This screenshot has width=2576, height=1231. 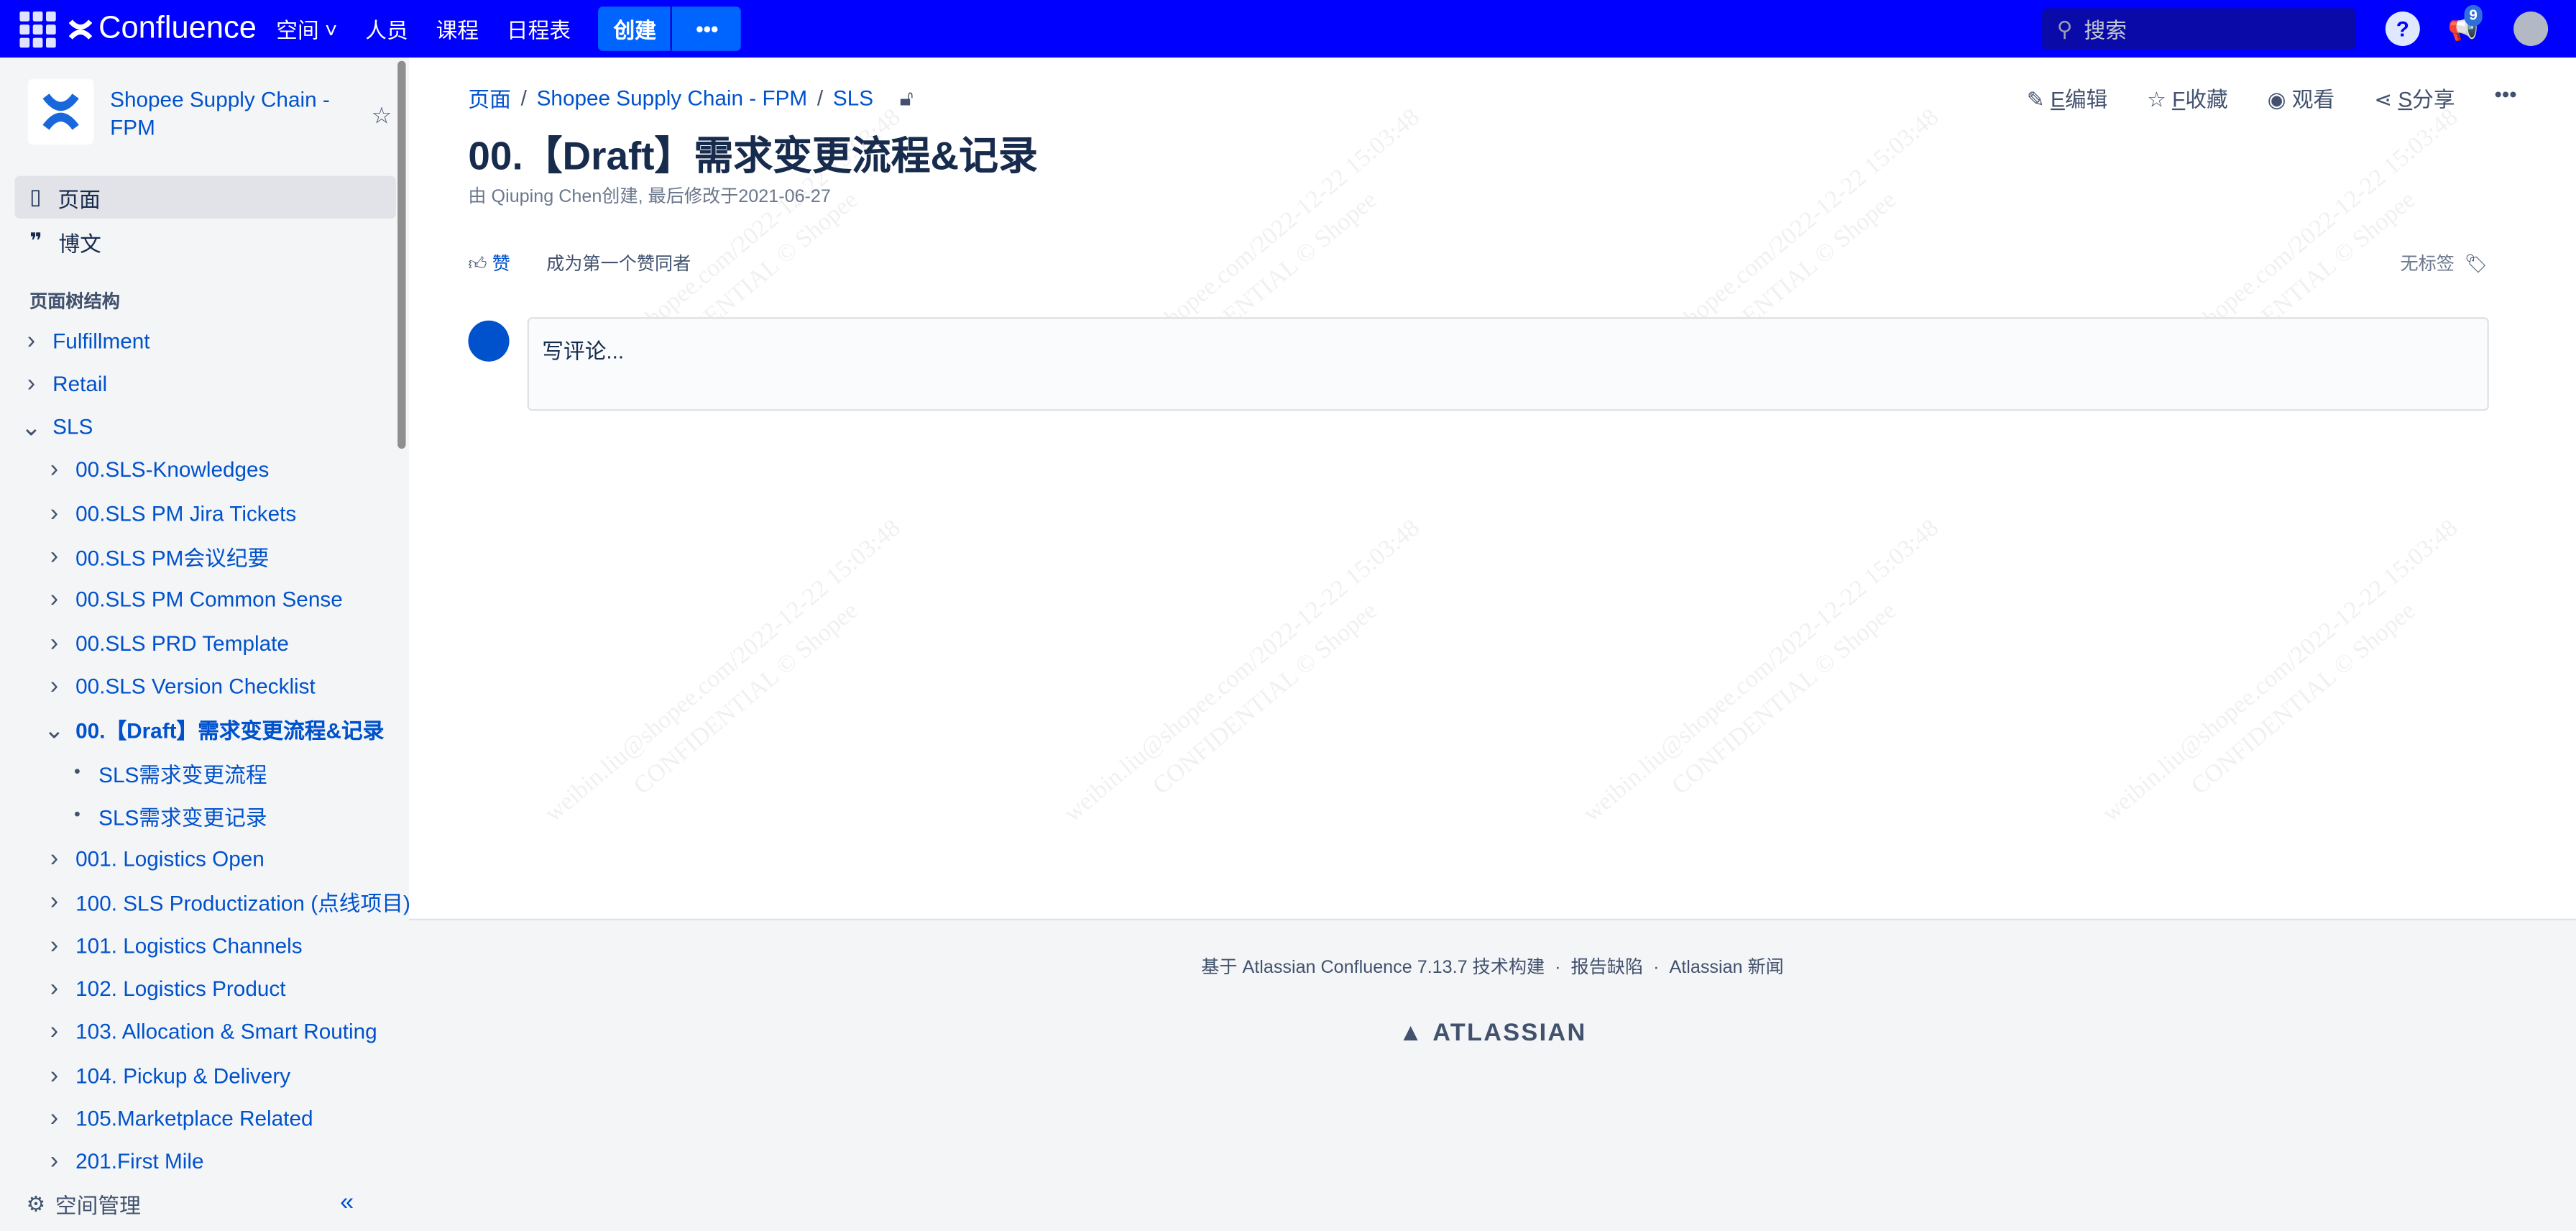 I want to click on tree-item: • SLS需求变更记录, so click(x=252, y=816).